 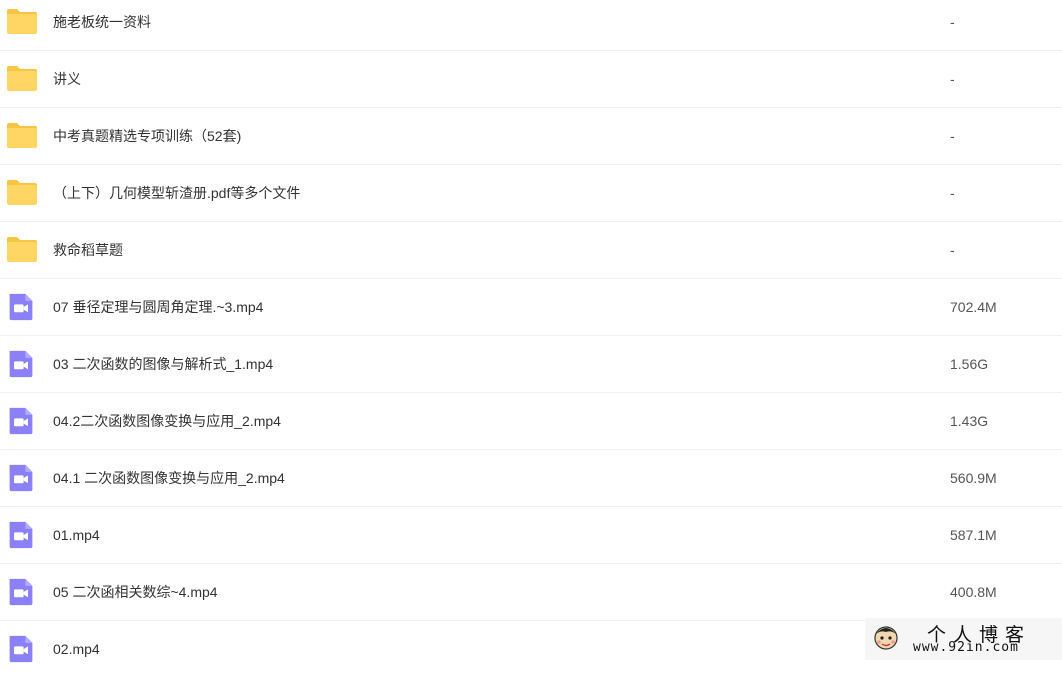 What do you see at coordinates (966, 647) in the screenshot?
I see `watermark-url: www.92in.com` at bounding box center [966, 647].